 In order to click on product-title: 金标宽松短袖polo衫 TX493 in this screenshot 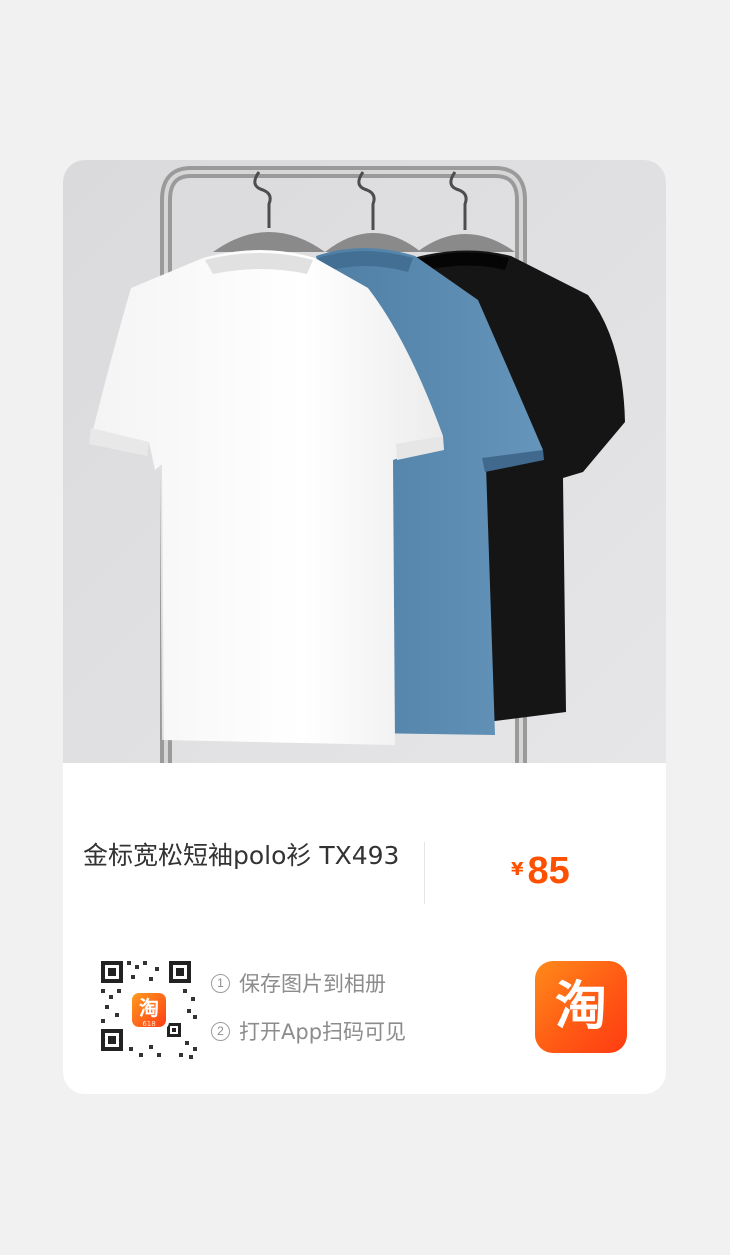, I will do `click(241, 855)`.